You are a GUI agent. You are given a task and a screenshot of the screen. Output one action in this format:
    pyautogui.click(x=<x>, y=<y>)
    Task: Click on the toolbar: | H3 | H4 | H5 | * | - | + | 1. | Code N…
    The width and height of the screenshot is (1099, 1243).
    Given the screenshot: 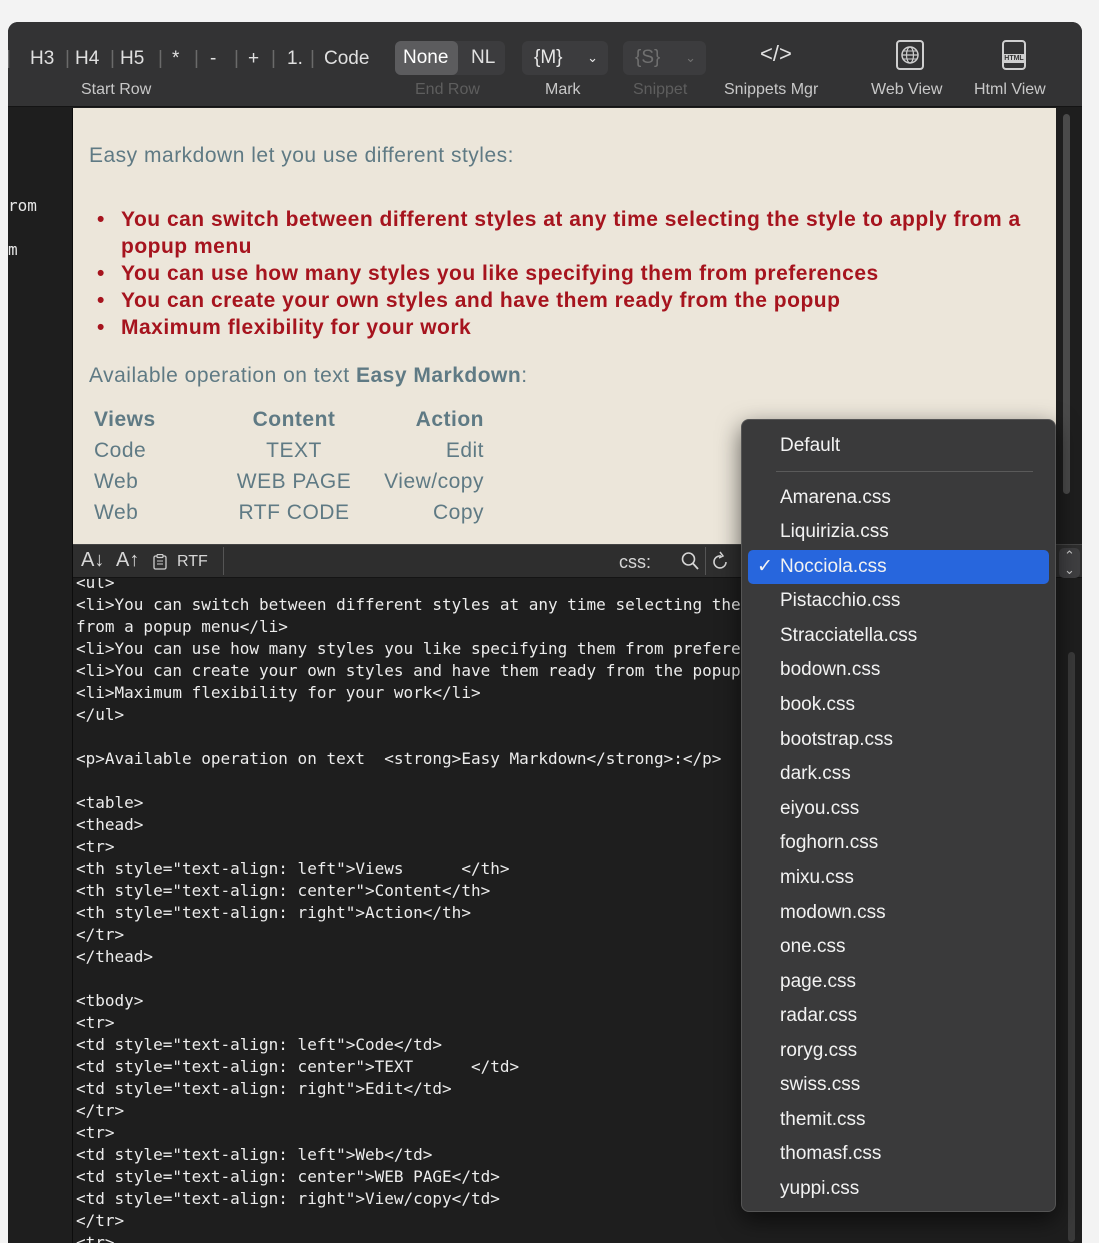 What is the action you would take?
    pyautogui.click(x=545, y=64)
    